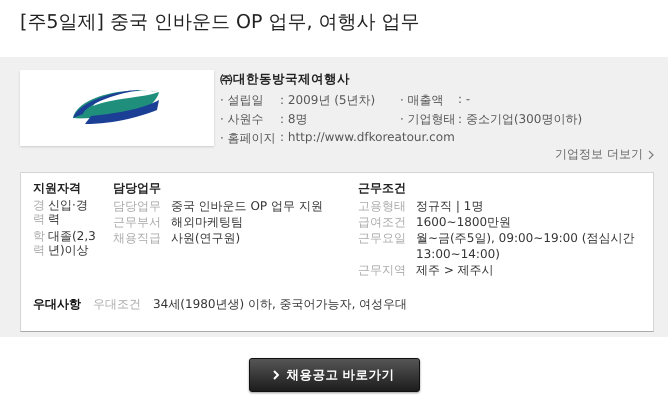  What do you see at coordinates (334, 375) in the screenshot?
I see `apply-button: 채용공고 바로가기` at bounding box center [334, 375].